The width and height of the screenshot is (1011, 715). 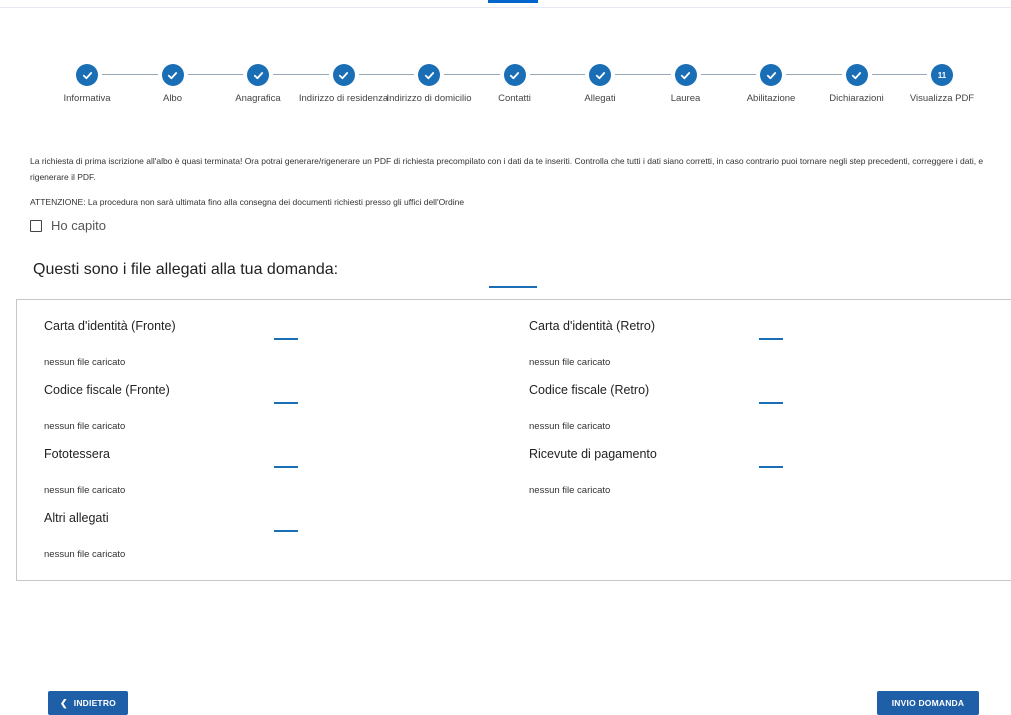 I want to click on step-item: Allegati, so click(x=600, y=84).